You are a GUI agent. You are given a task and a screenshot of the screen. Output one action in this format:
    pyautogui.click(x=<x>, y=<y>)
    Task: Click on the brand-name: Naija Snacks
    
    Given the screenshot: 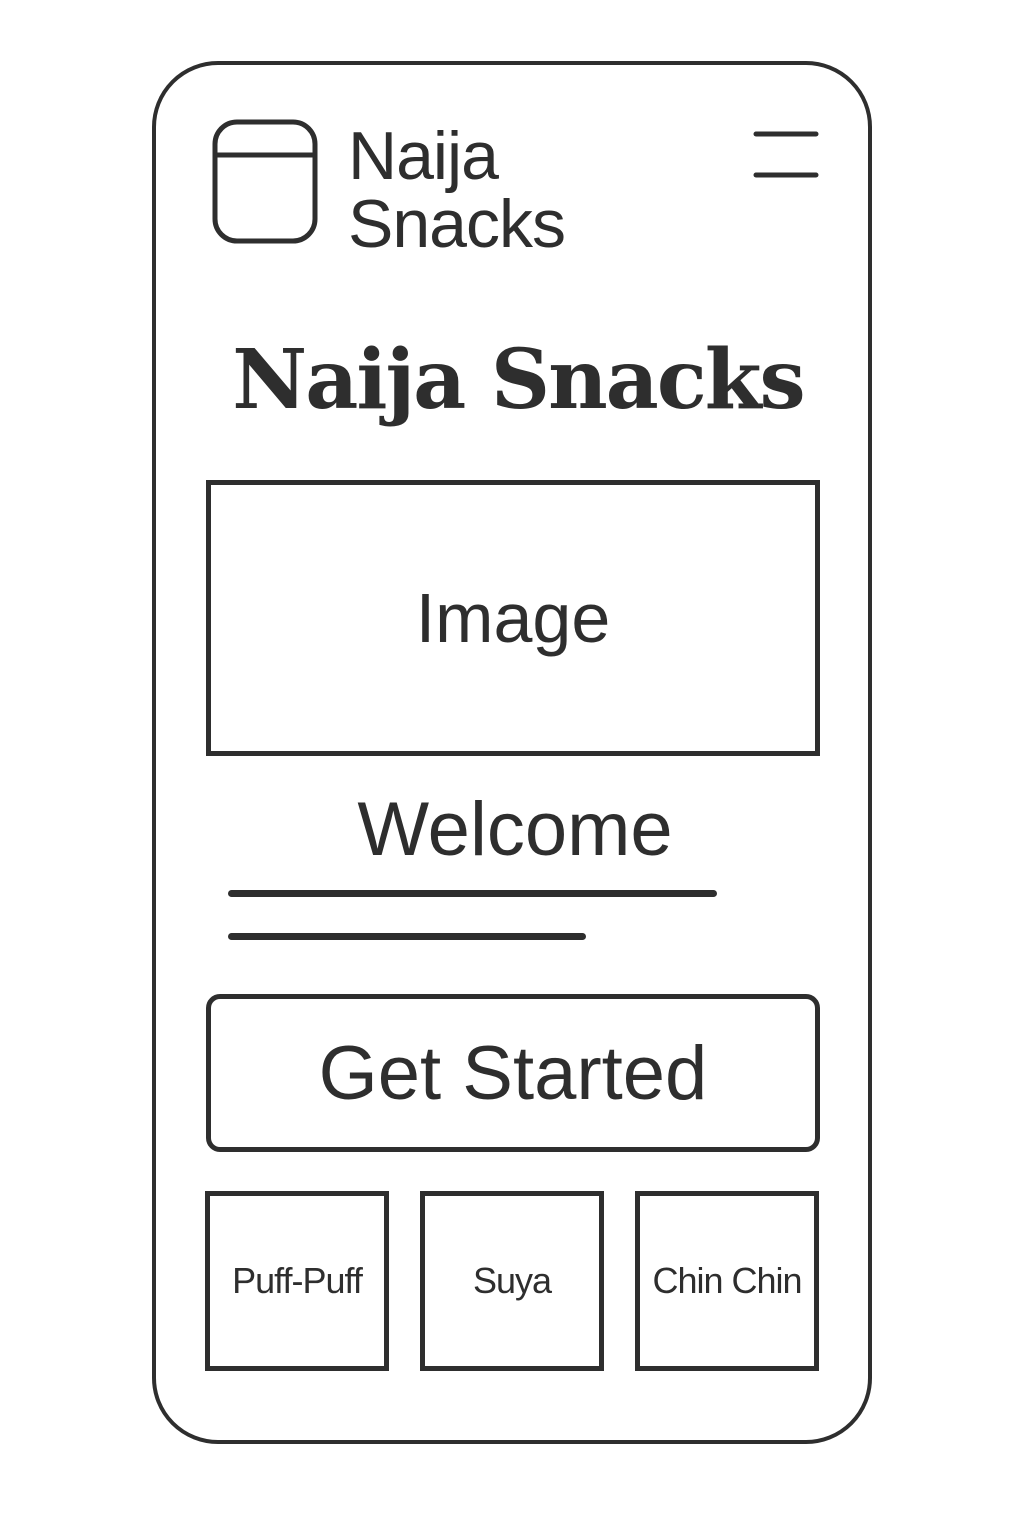 What is the action you would take?
    pyautogui.click(x=457, y=190)
    